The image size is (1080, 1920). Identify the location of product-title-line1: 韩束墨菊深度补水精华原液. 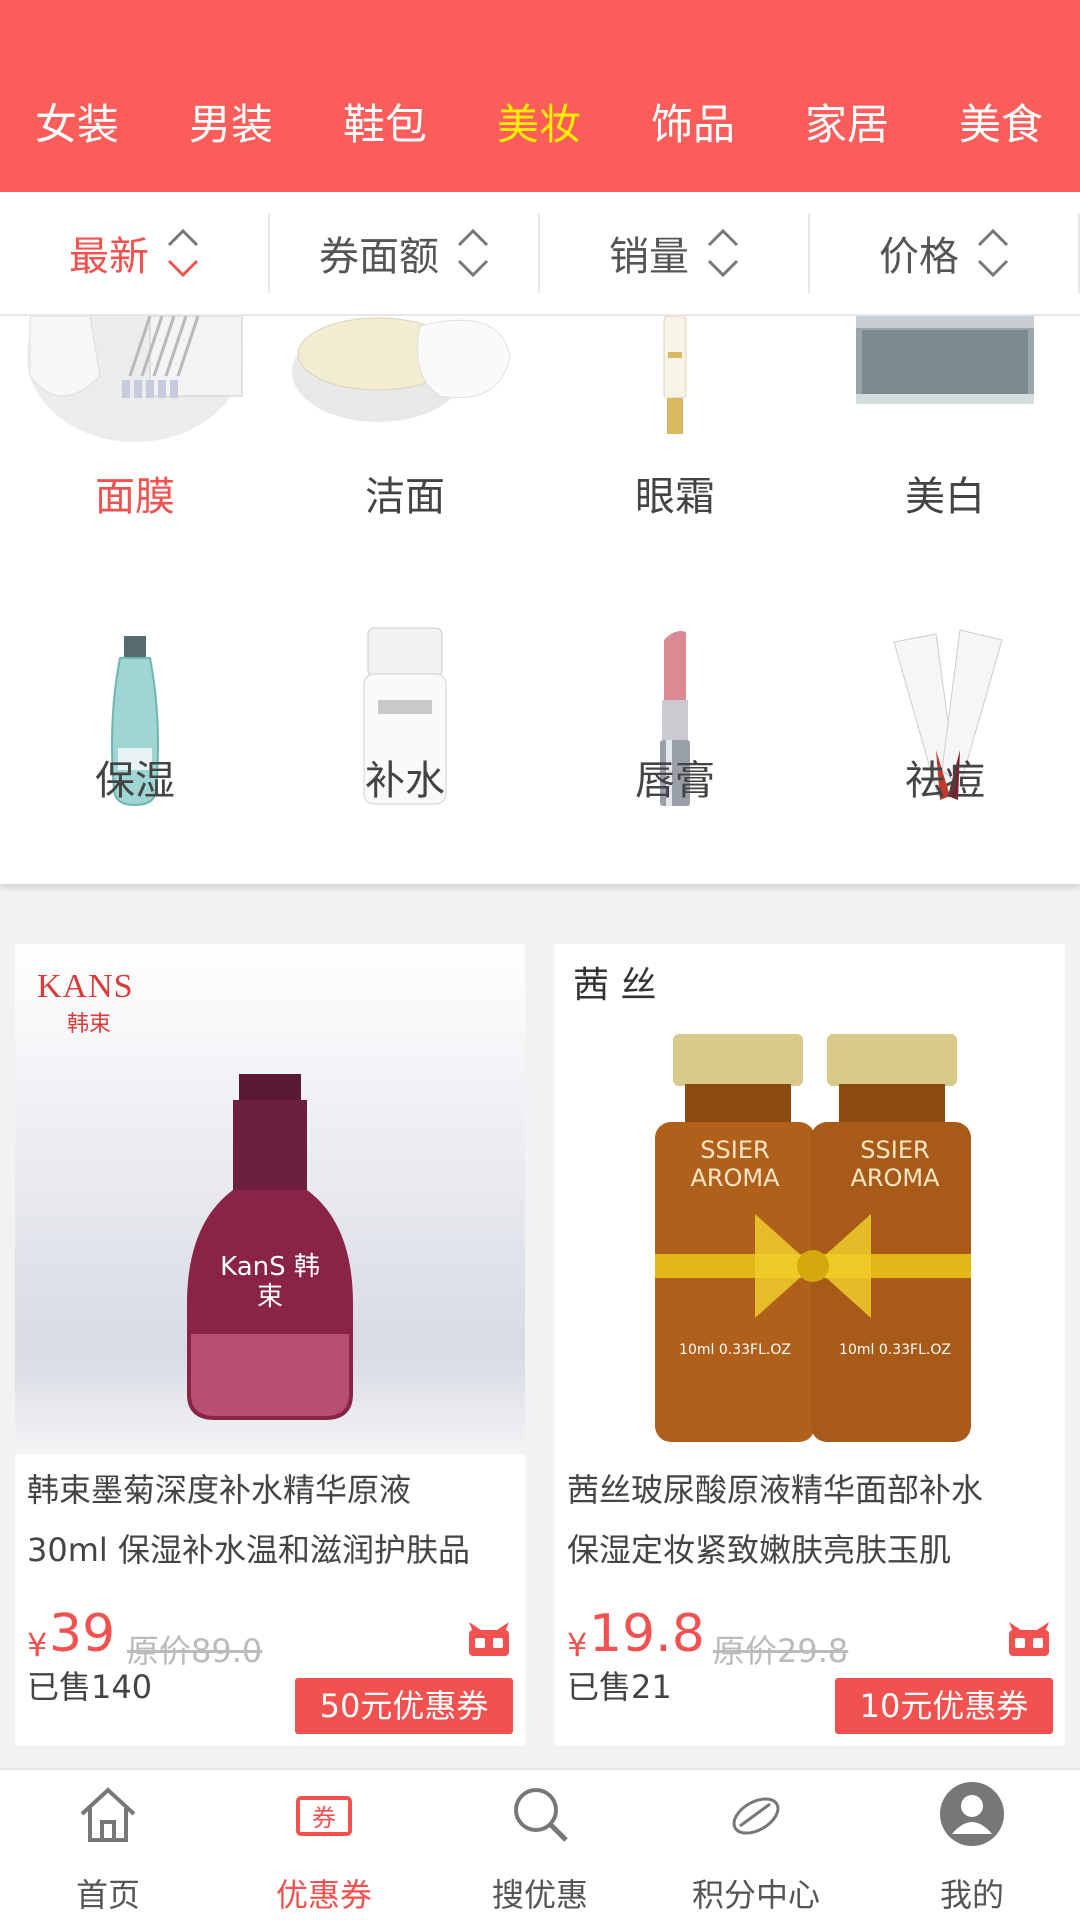
(219, 1490).